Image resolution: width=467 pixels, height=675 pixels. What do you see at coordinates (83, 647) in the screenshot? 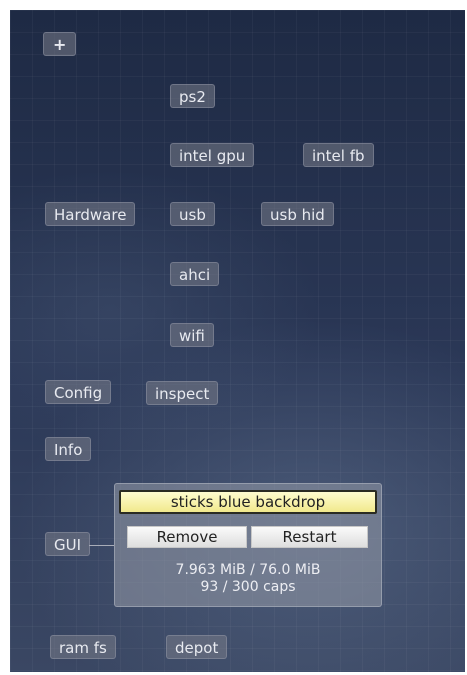
I see `component-ram-fs: ram fs` at bounding box center [83, 647].